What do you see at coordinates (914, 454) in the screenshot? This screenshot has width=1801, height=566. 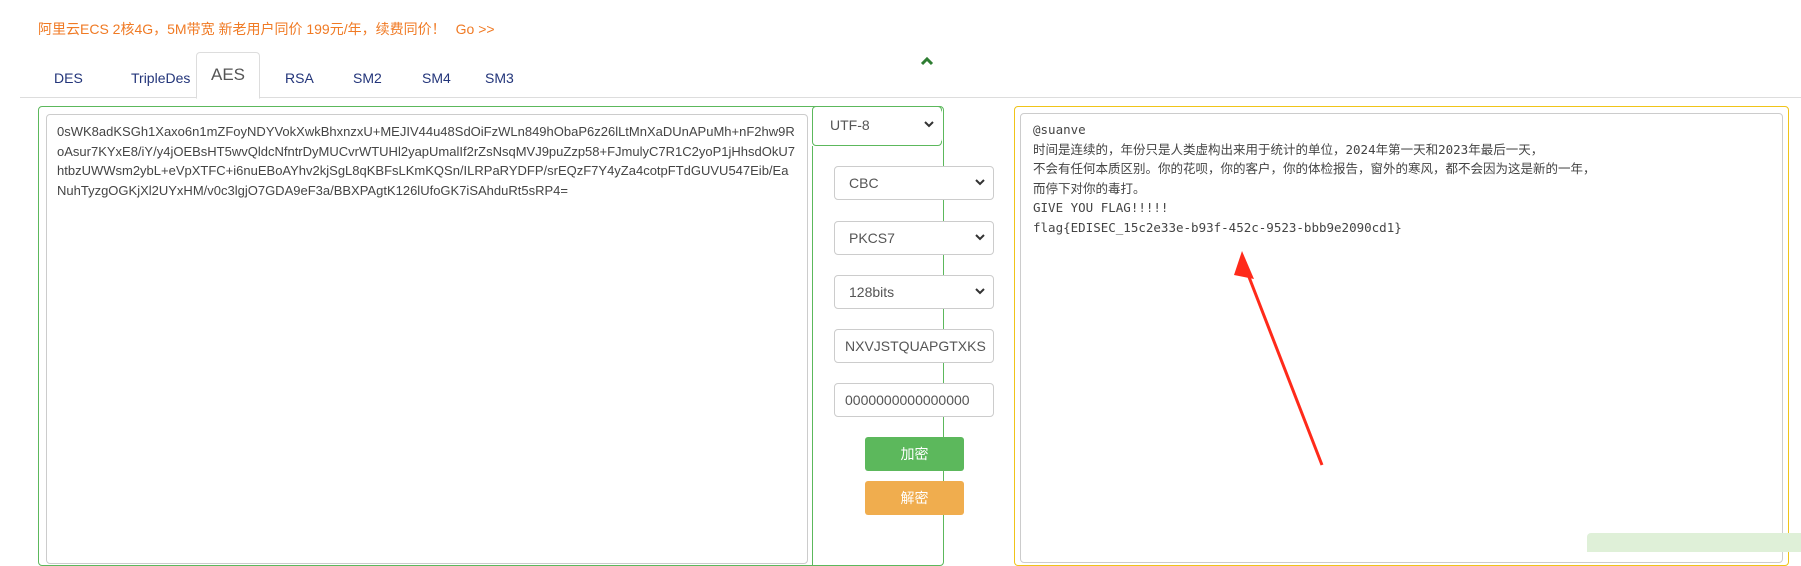 I see `encrypt-button: 加密` at bounding box center [914, 454].